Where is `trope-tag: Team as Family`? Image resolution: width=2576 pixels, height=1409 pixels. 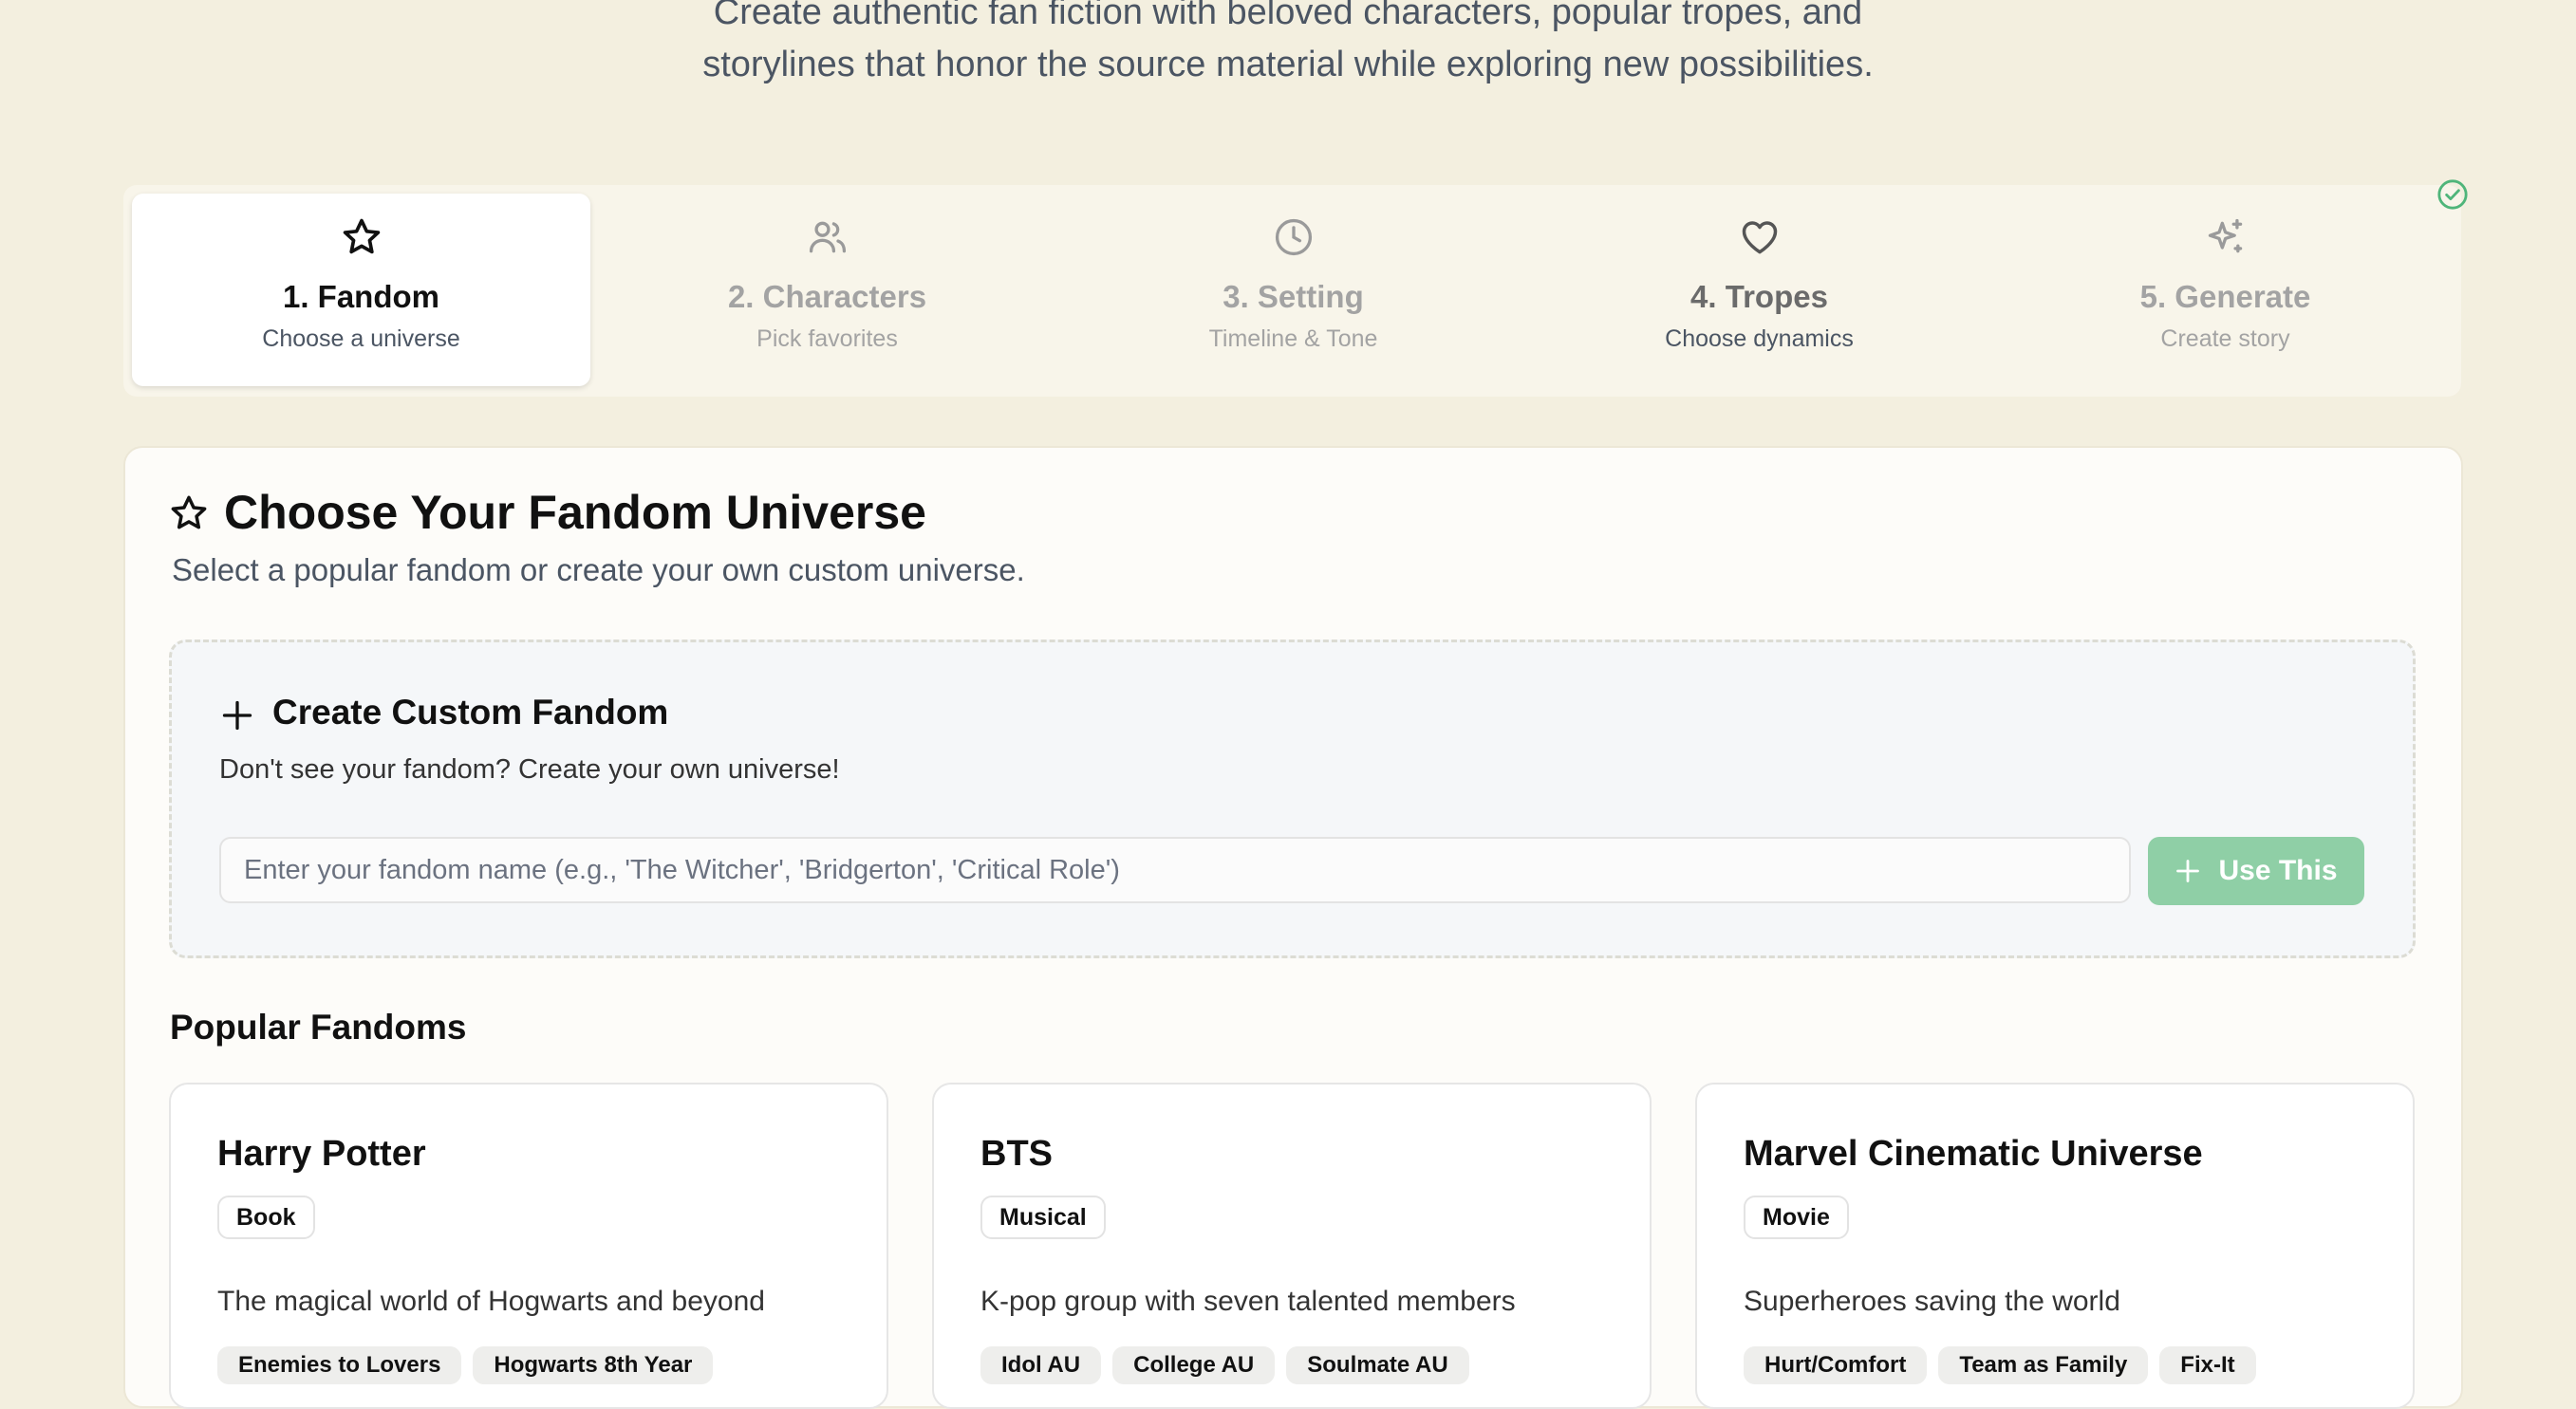 trope-tag: Team as Family is located at coordinates (2043, 1365).